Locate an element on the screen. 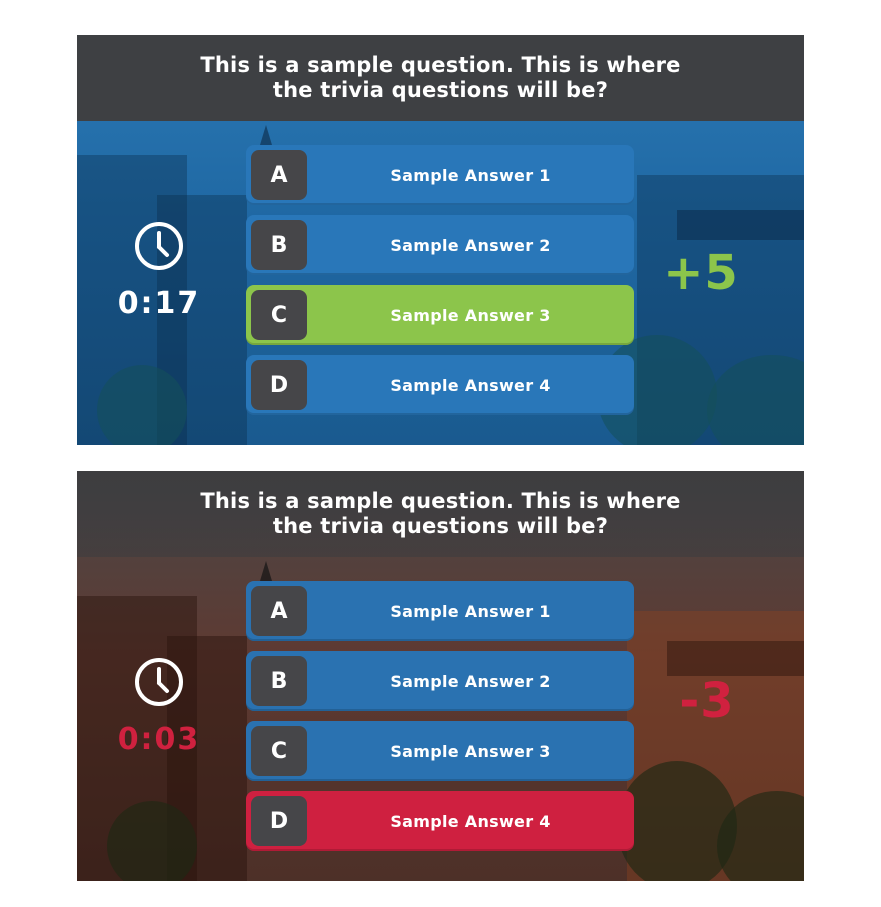 The width and height of the screenshot is (881, 907). timer-value: 0:17 is located at coordinates (159, 303).